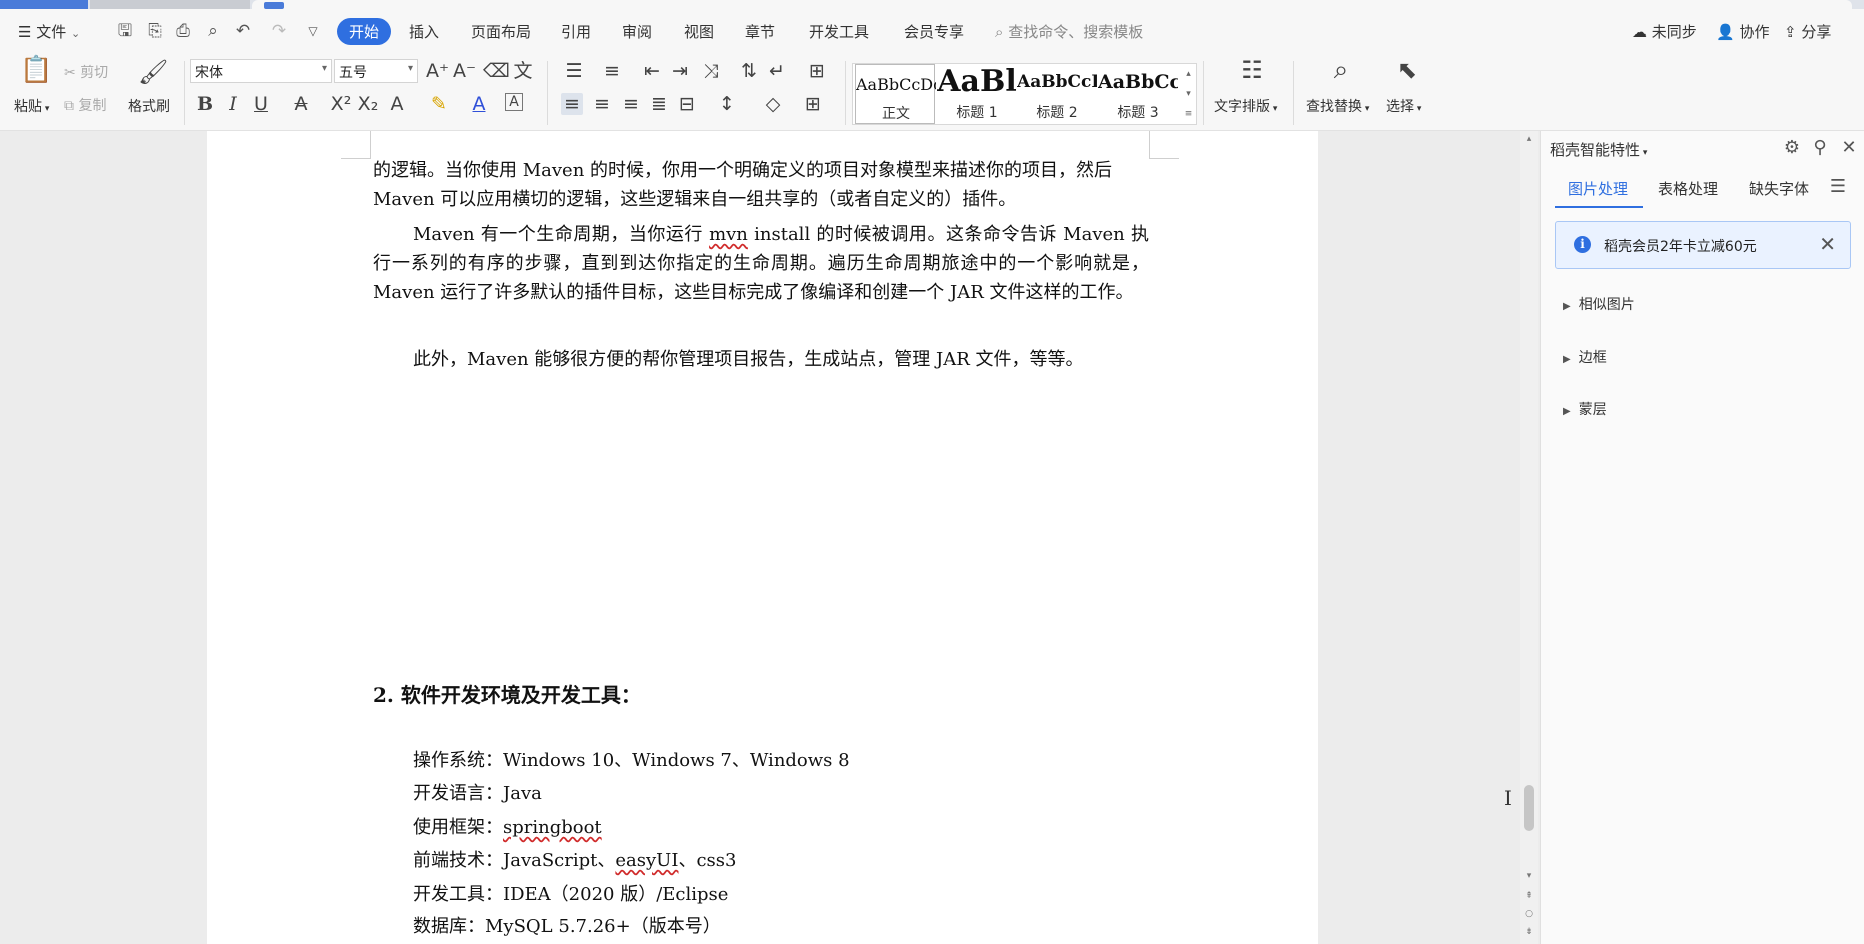  Describe the element at coordinates (934, 31) in the screenshot. I see `tab-member: 会员专享` at that location.